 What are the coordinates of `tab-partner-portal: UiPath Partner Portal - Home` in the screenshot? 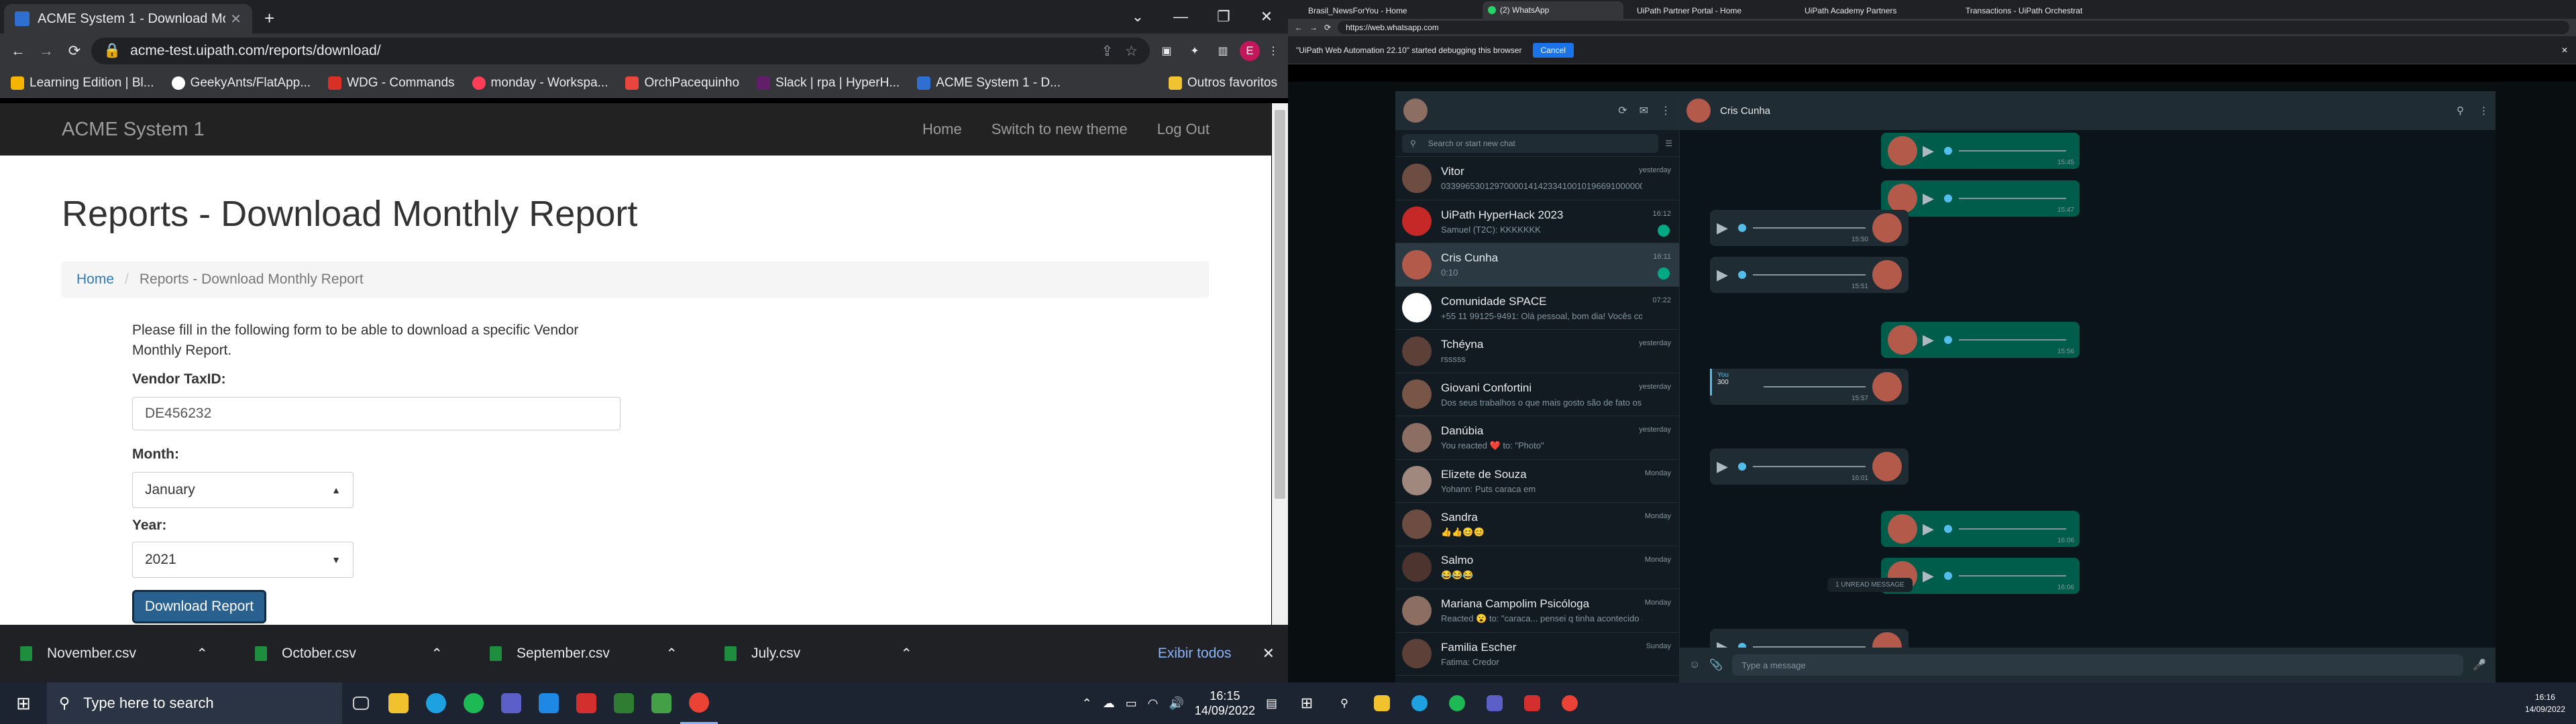 It's located at (1704, 11).